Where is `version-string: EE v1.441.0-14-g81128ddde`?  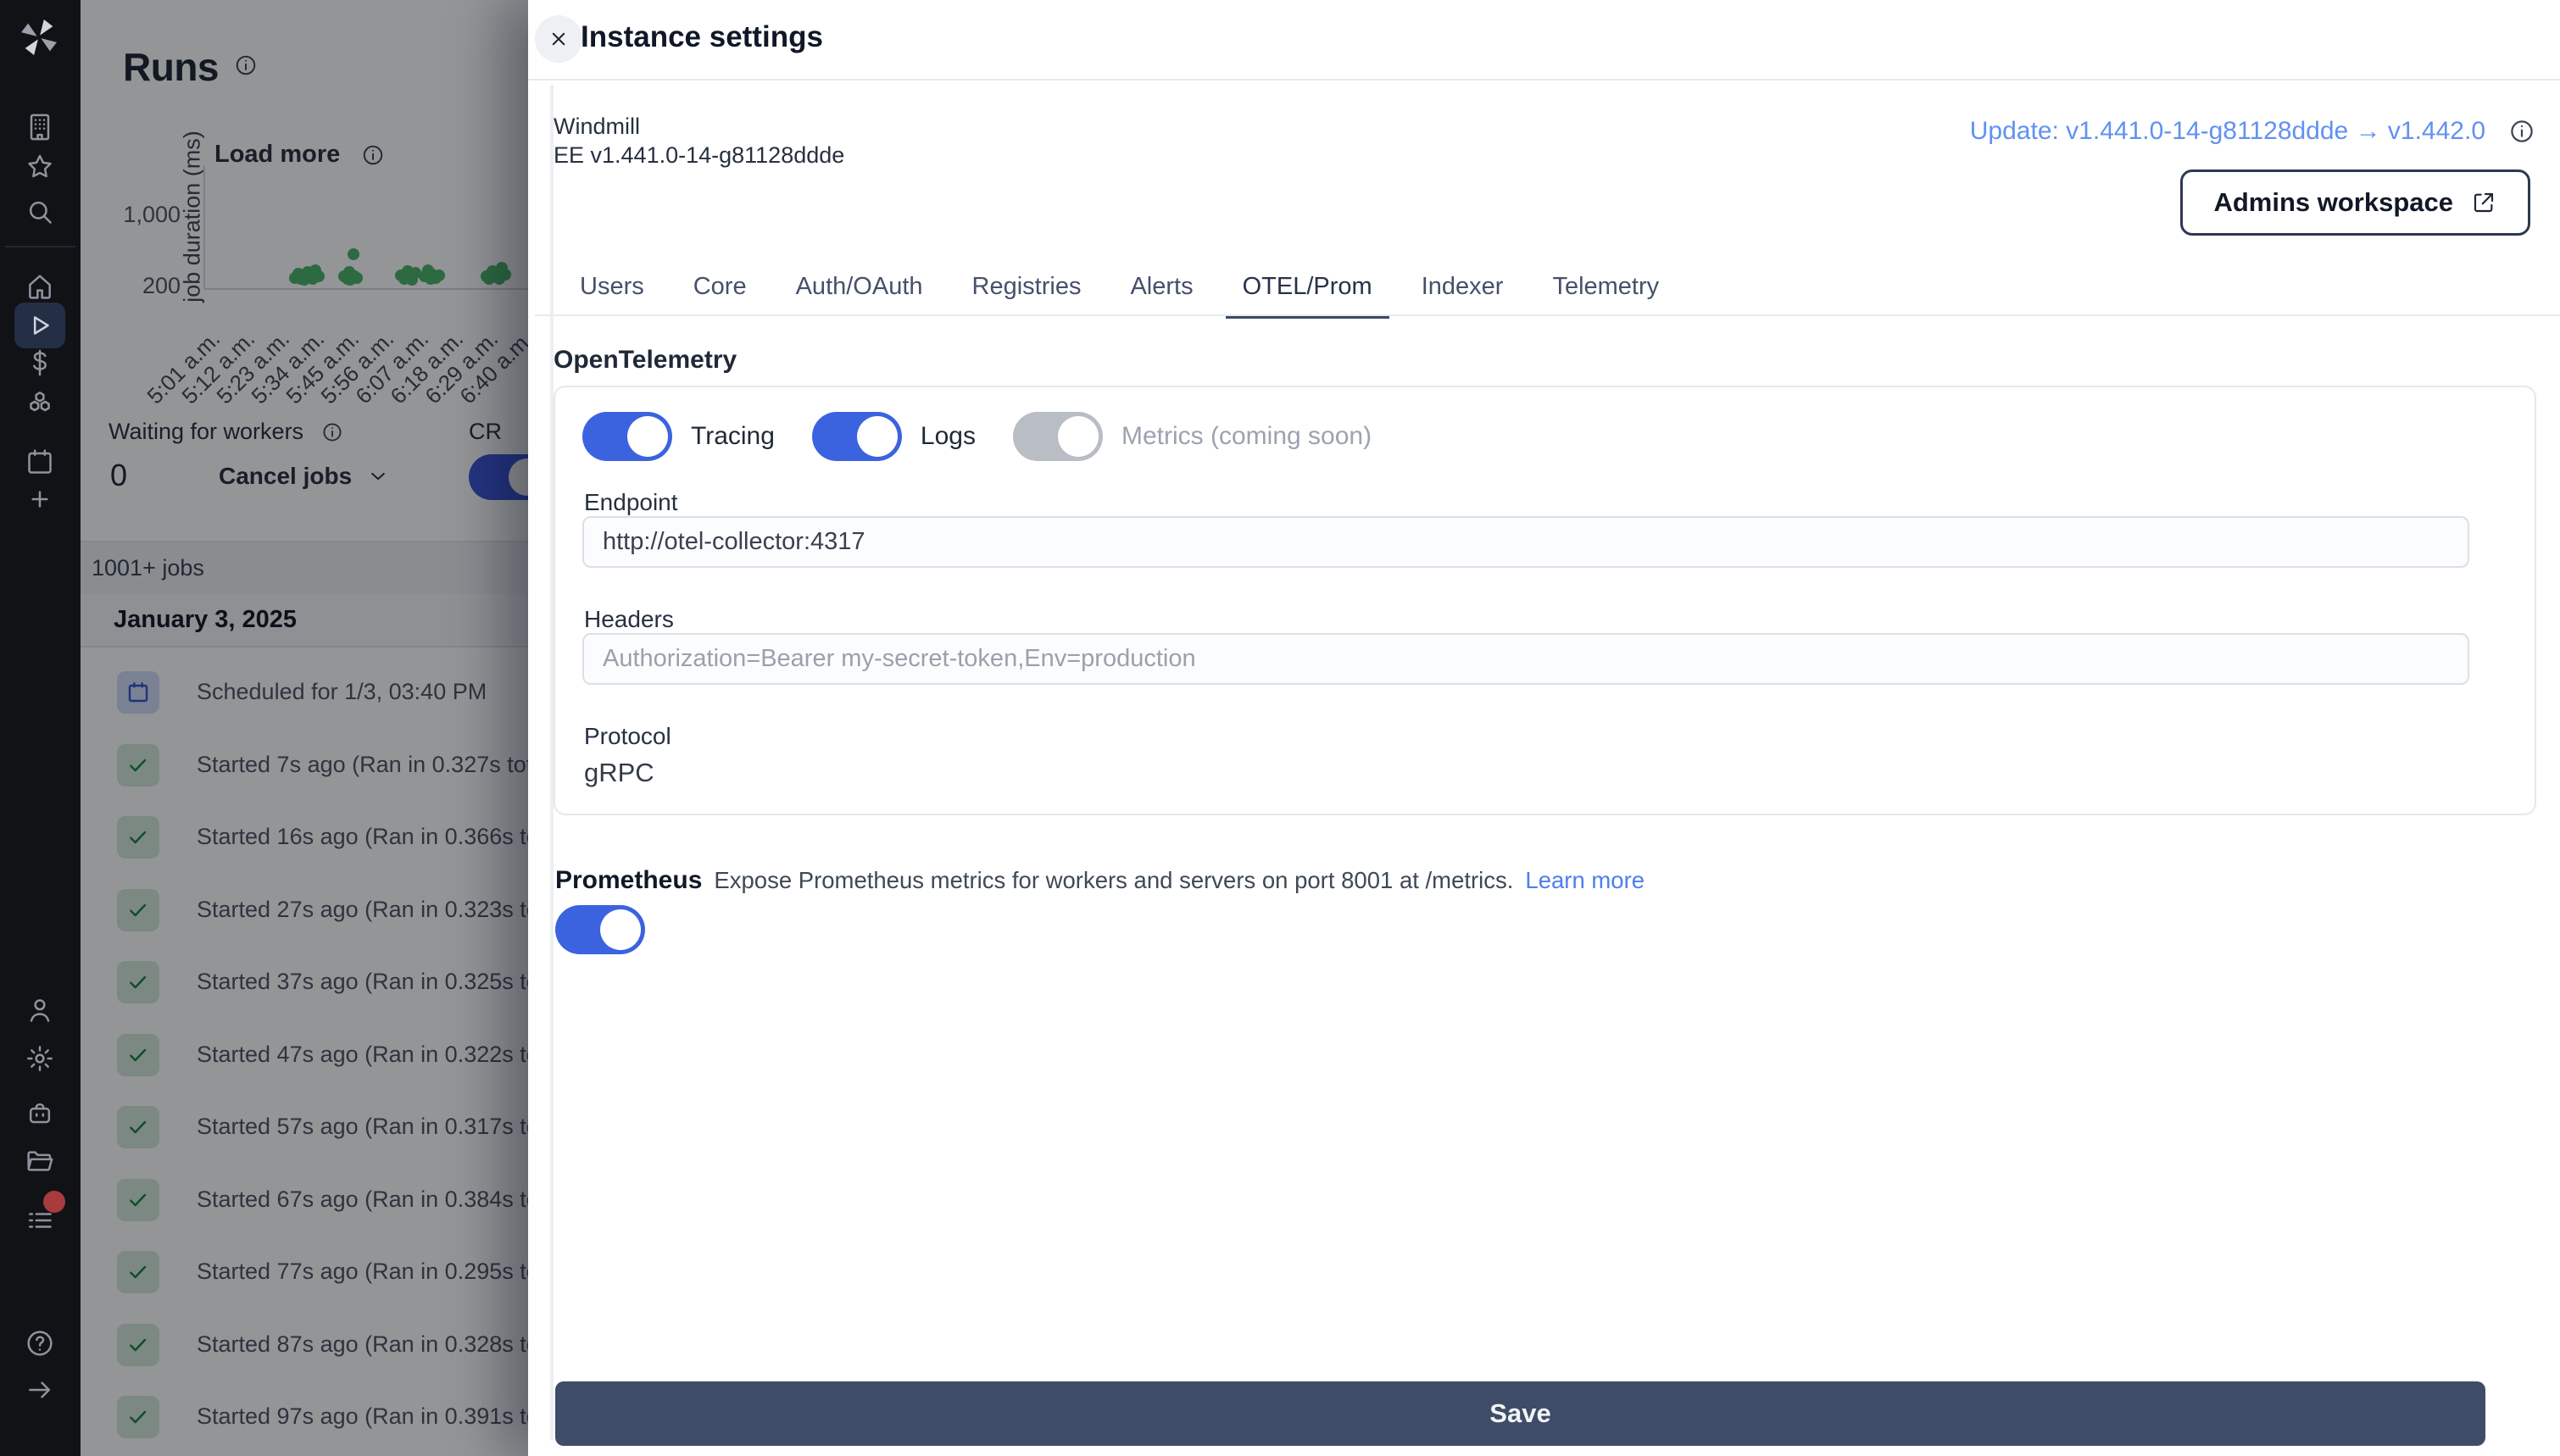 version-string: EE v1.441.0-14-g81128ddde is located at coordinates (699, 155).